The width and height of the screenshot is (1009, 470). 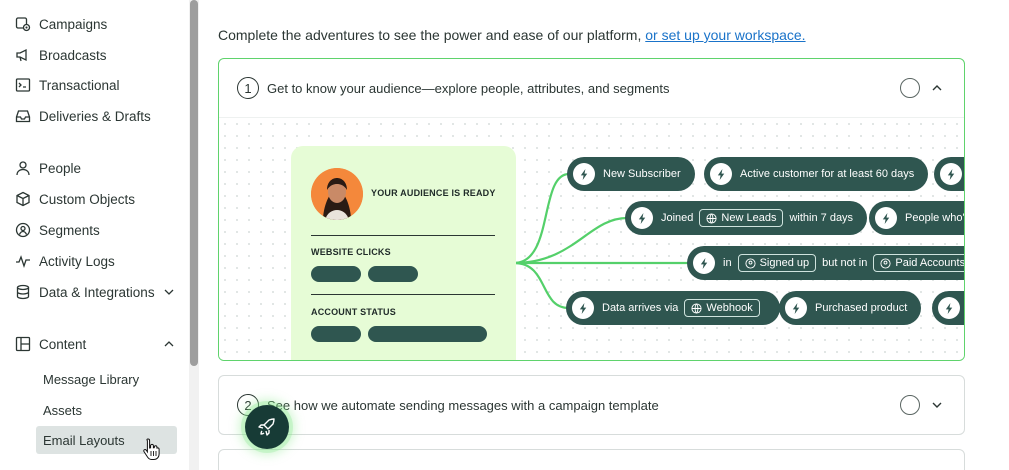 I want to click on inbox-icon, so click(x=23, y=116).